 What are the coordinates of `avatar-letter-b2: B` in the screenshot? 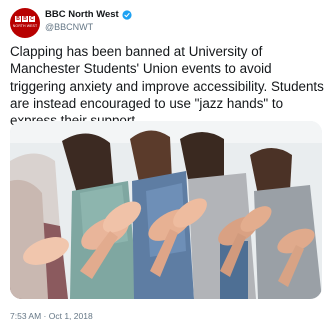 It's located at (25, 19).